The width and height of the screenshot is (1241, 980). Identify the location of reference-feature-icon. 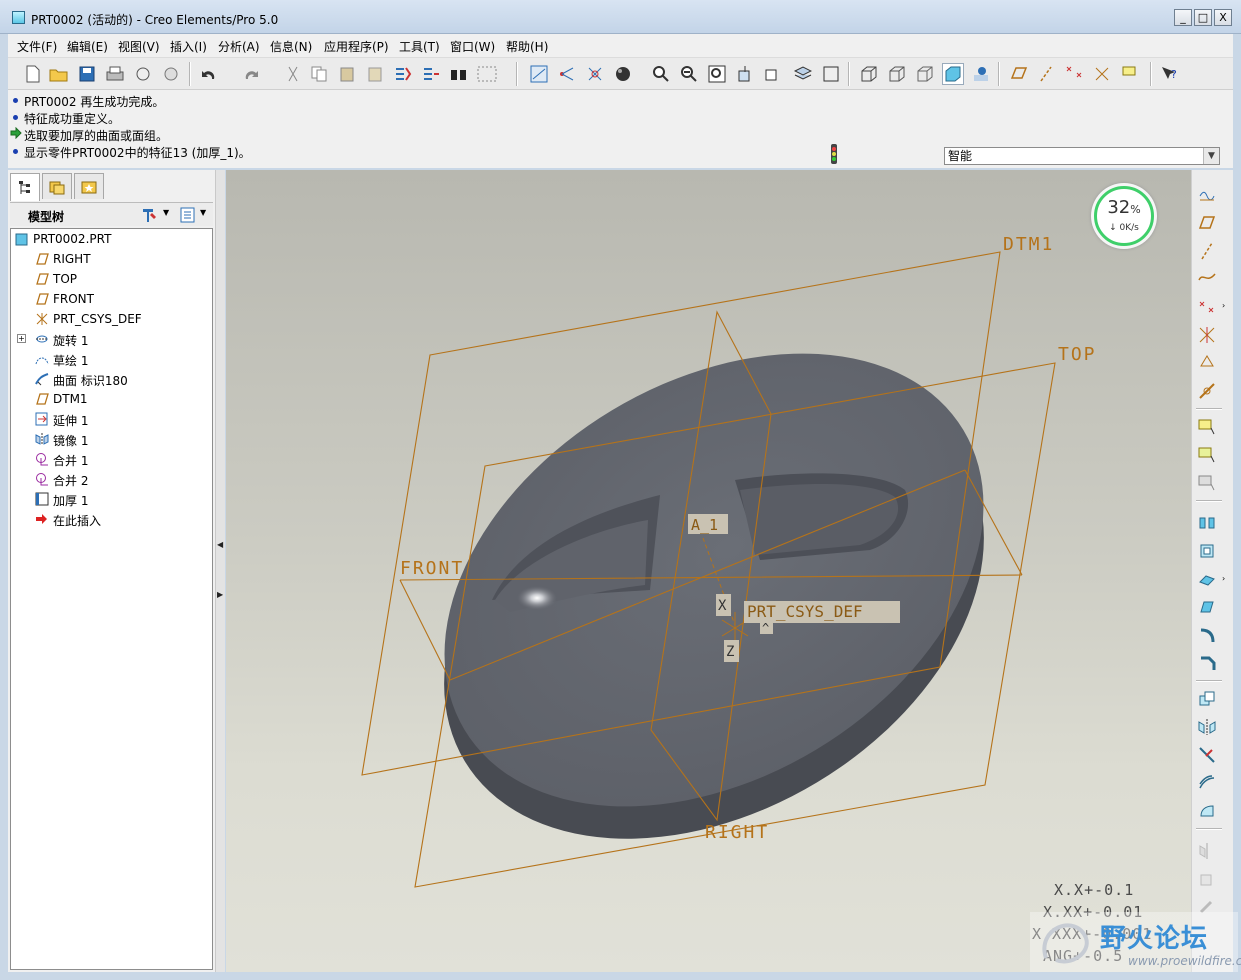
(1207, 391).